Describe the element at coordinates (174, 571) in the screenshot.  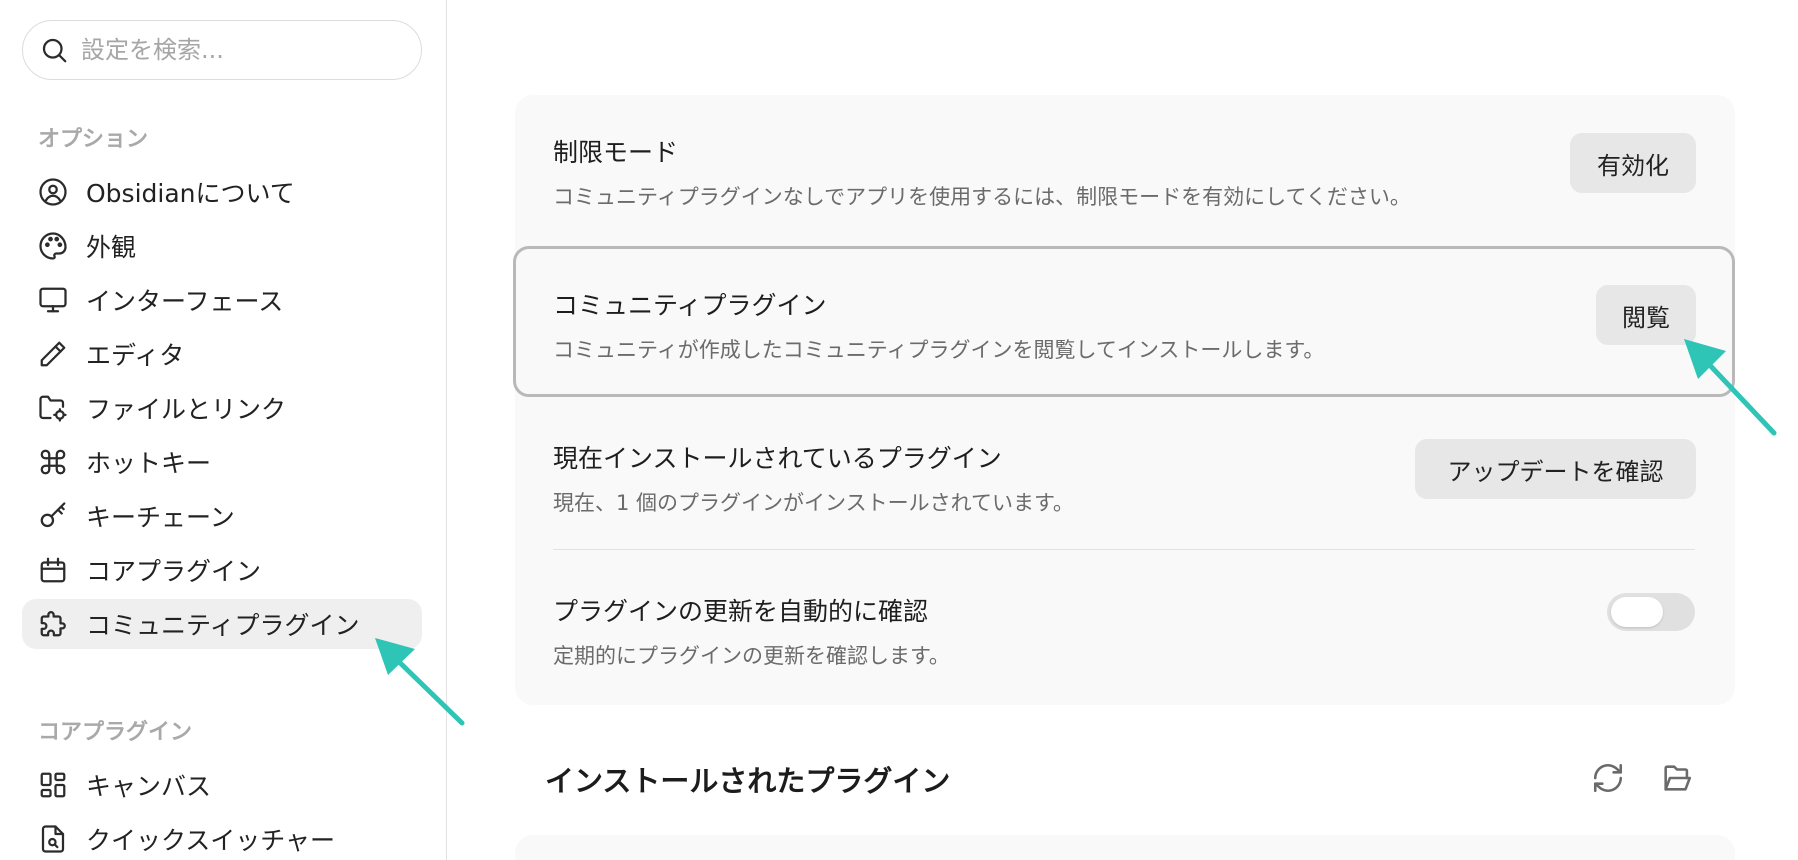
I see `sidebar-item-label: コアプラグイン` at that location.